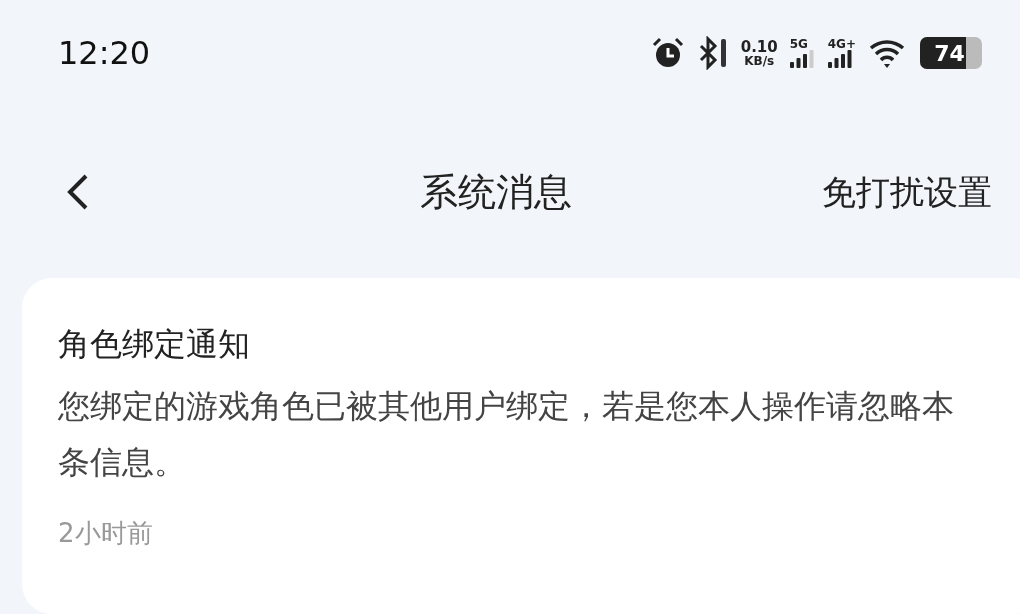 The image size is (1020, 614). Describe the element at coordinates (667, 53) in the screenshot. I see `alarm-clock-icon` at that location.